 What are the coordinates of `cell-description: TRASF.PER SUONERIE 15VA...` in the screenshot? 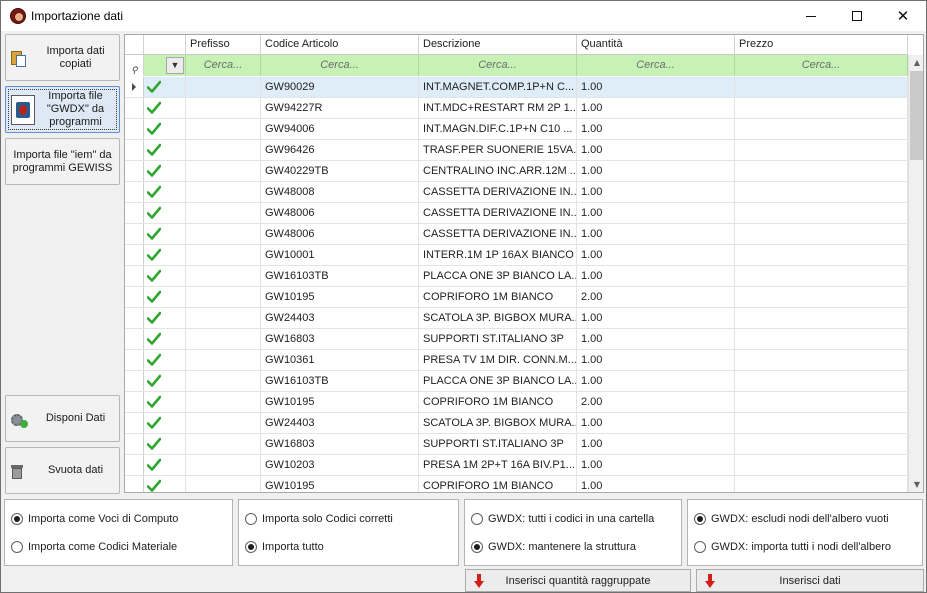 It's located at (498, 150).